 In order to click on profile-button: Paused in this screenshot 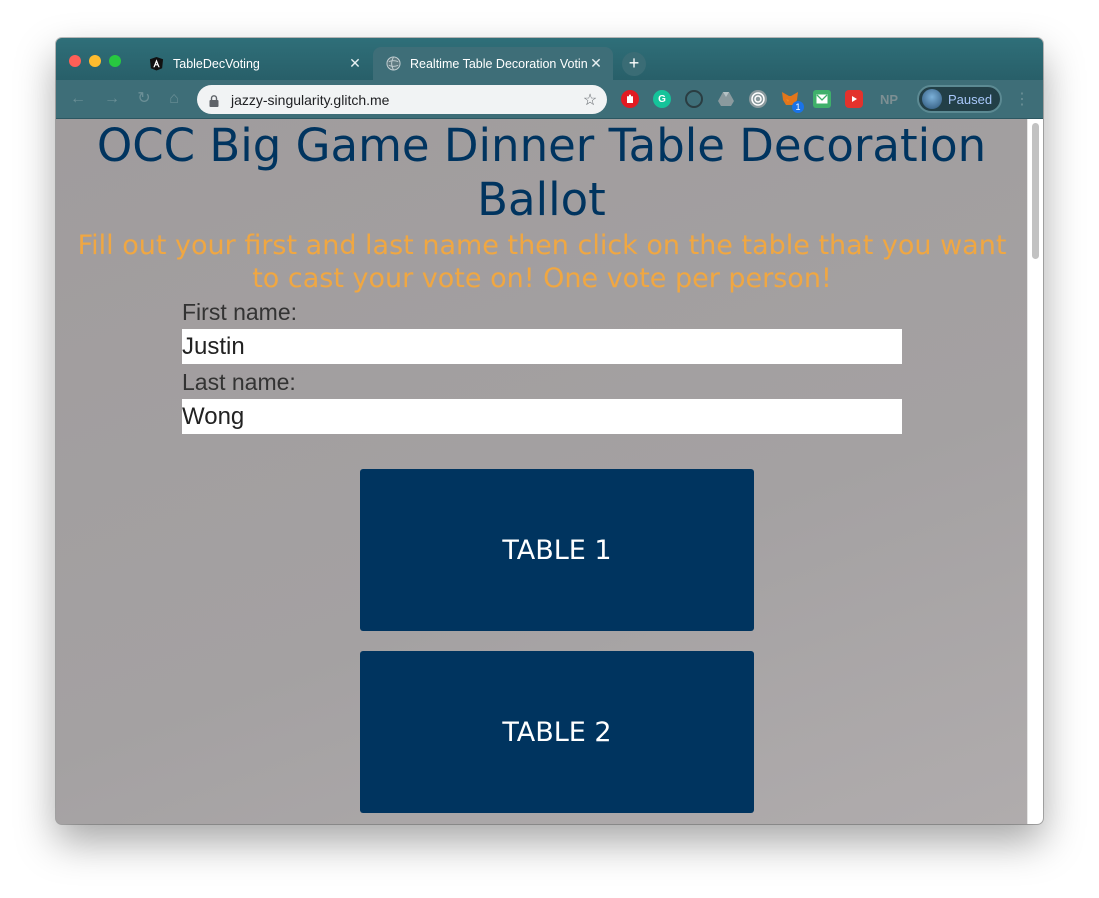, I will do `click(959, 99)`.